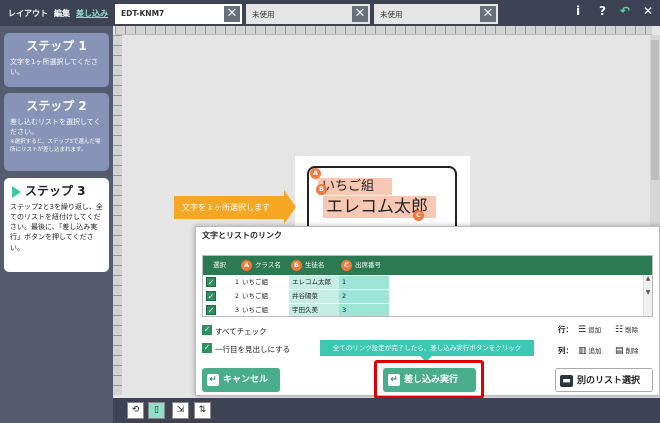 This screenshot has height=423, width=660. I want to click on dialog-title: 文字とリストのリンク, so click(242, 235).